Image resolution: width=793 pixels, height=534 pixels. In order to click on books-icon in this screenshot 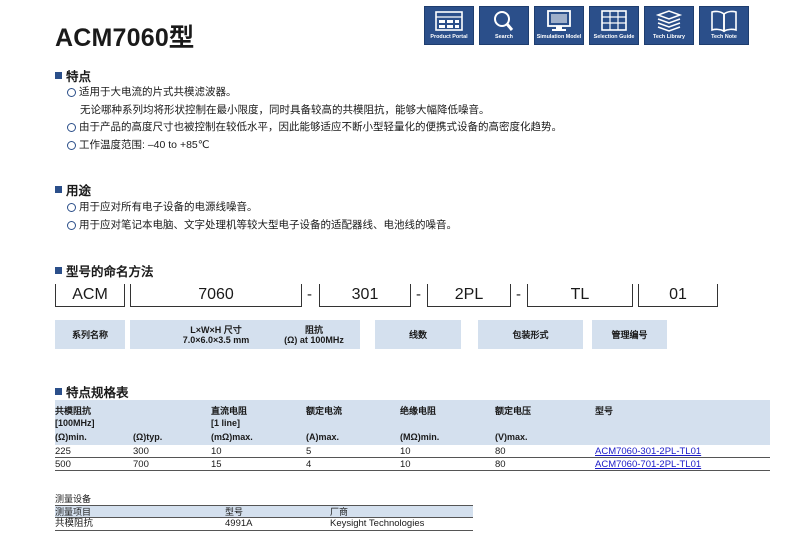, I will do `click(669, 21)`.